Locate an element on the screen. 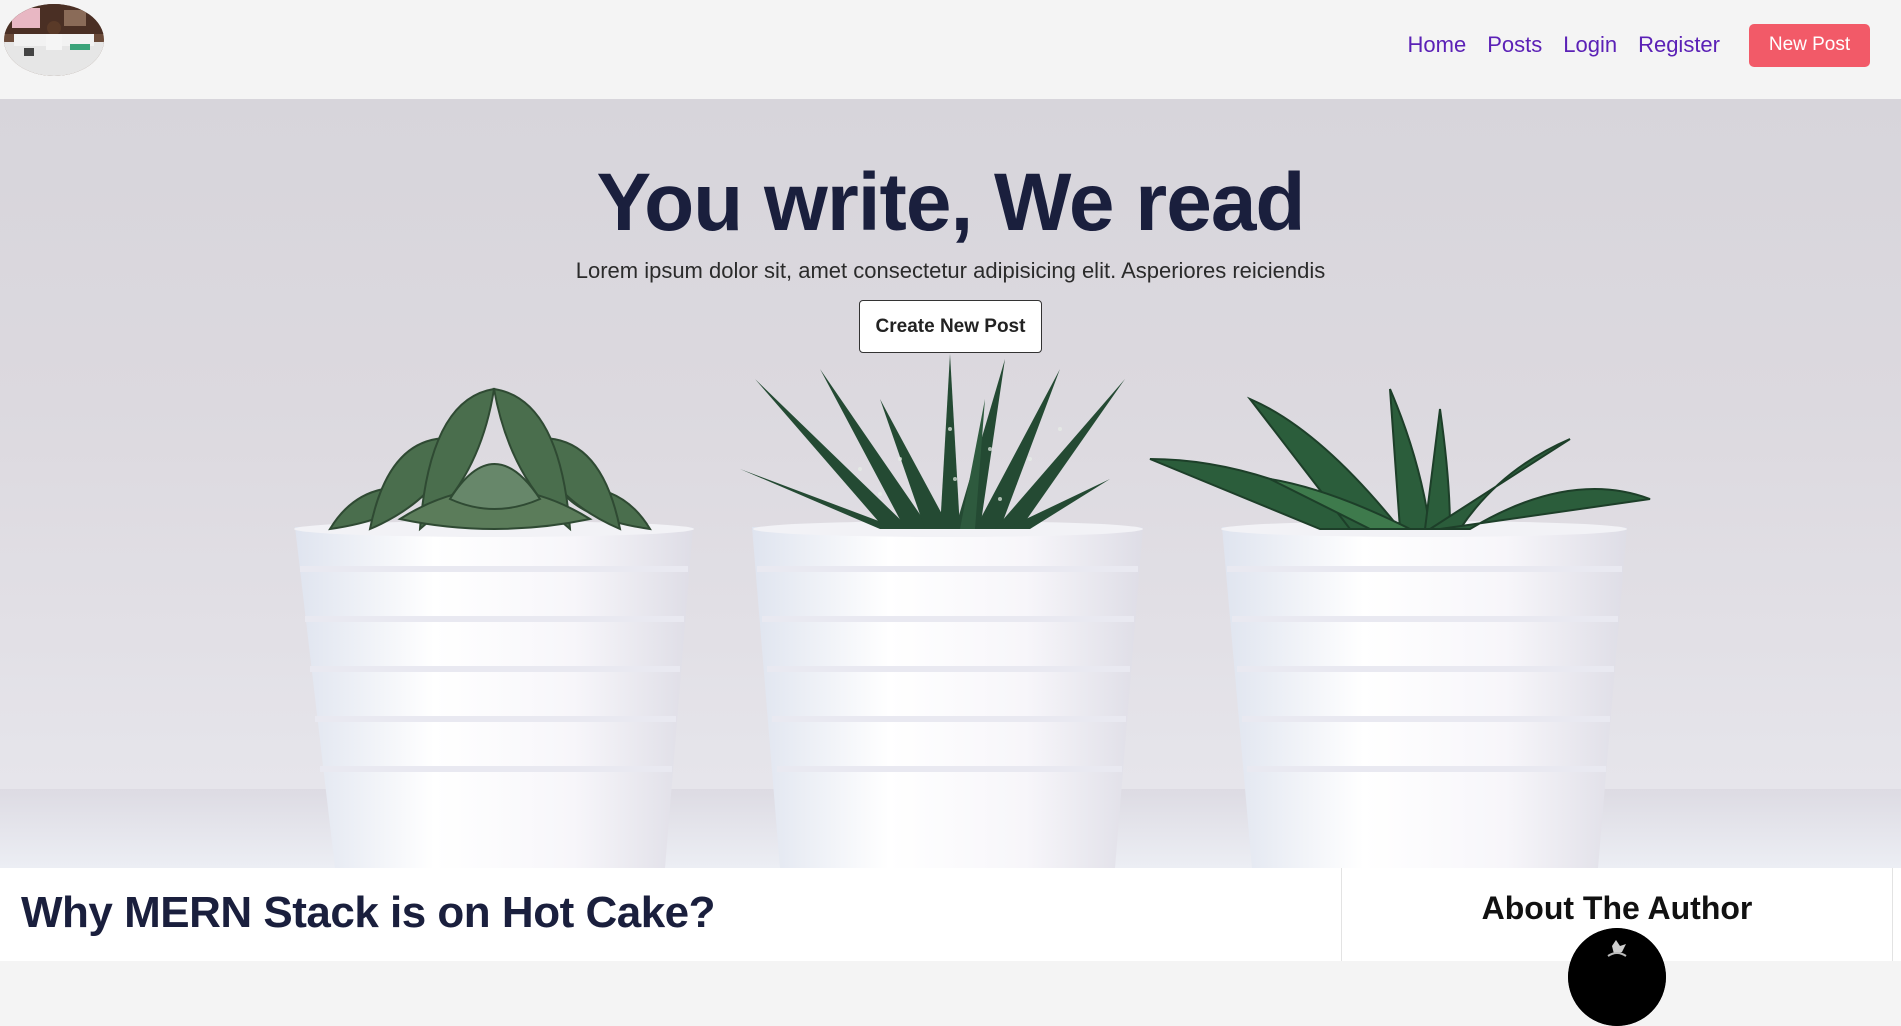 This screenshot has height=1026, width=1901. logo-profile-photo-icon is located at coordinates (54, 40).